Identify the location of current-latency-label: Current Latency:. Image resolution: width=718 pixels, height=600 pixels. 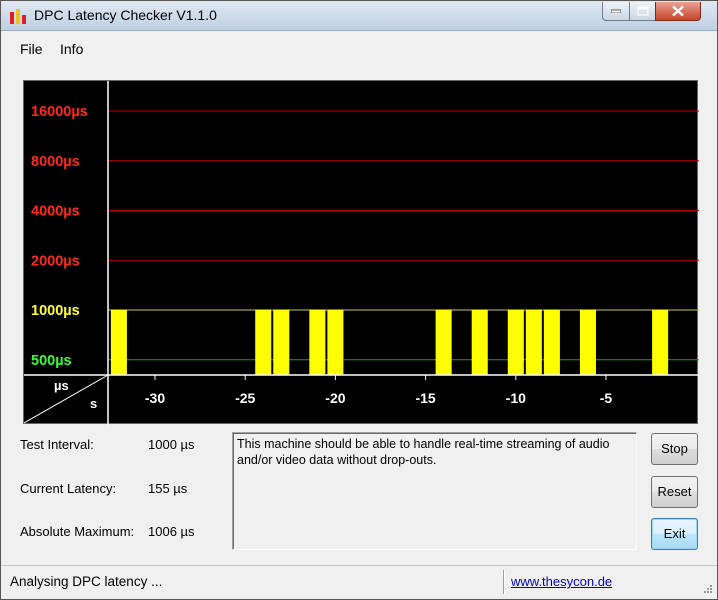
(68, 488).